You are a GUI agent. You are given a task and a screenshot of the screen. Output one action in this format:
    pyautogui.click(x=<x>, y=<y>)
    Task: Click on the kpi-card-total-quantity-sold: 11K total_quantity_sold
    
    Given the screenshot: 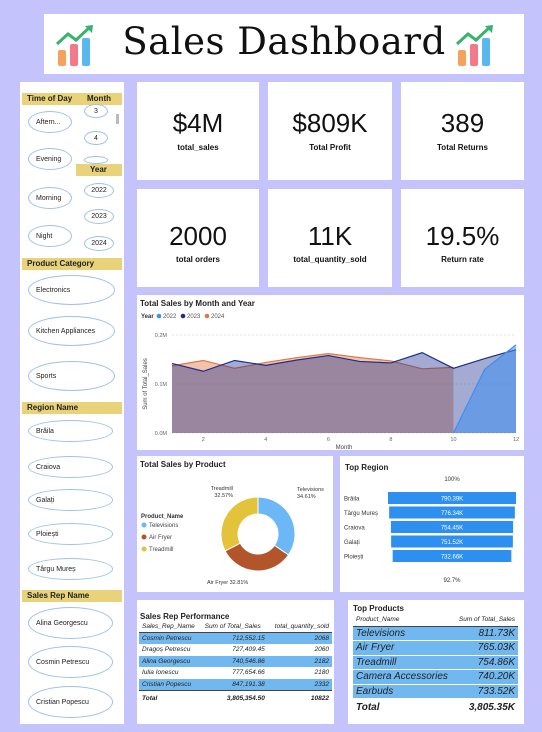 What is the action you would take?
    pyautogui.click(x=330, y=238)
    